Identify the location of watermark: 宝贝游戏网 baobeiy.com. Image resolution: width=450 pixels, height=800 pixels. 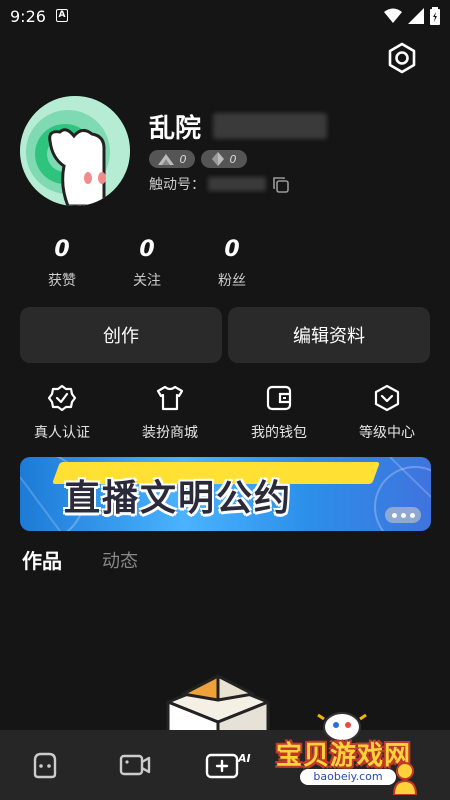
(361, 752).